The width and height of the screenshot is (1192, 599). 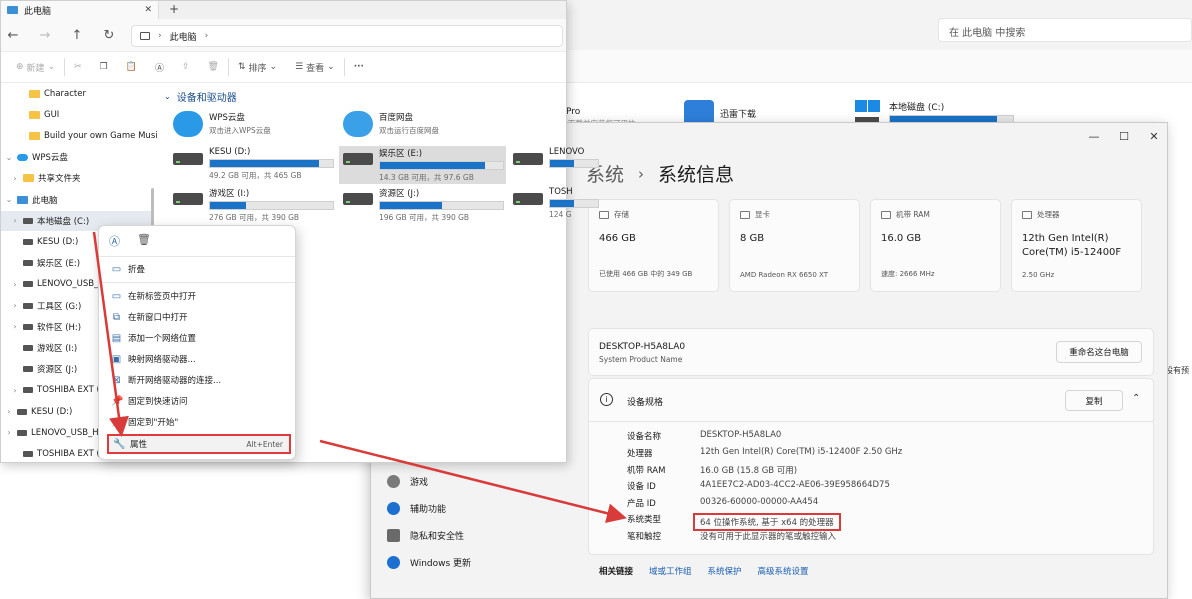 I want to click on nav-item: › 本地磁盘 (C:), so click(x=50, y=220).